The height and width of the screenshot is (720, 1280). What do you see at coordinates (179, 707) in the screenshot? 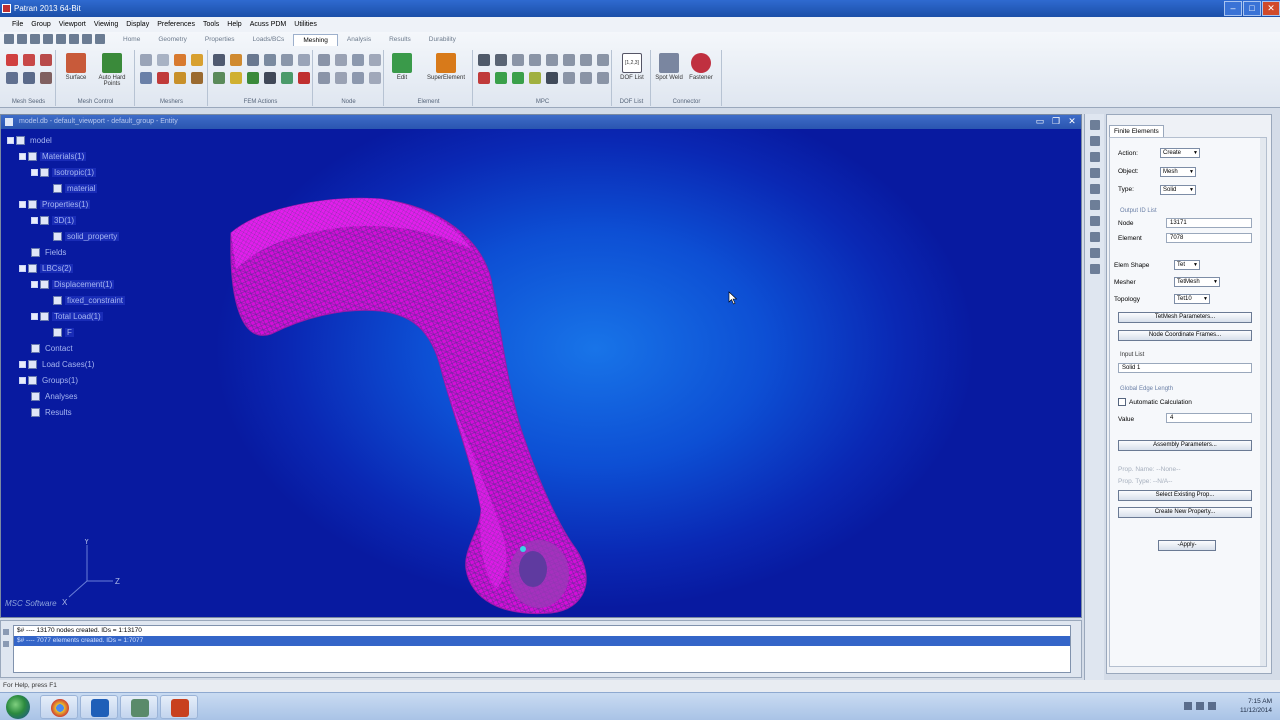
I see `taskbar-powerpoint` at bounding box center [179, 707].